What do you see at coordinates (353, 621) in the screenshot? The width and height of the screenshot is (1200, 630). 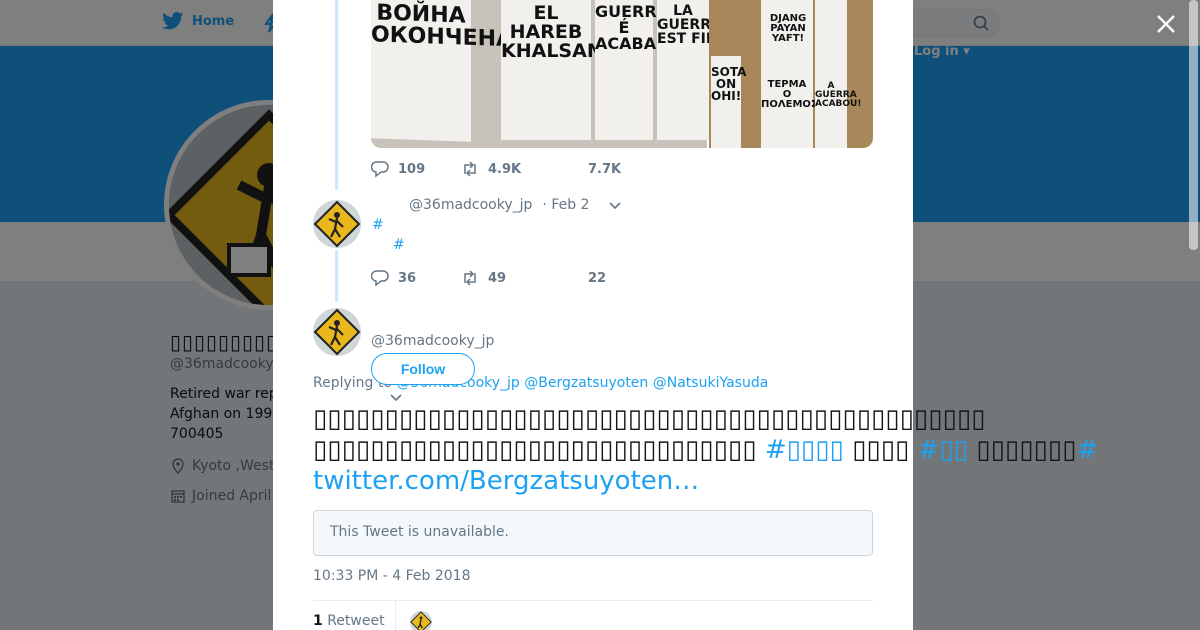 I see `retweet-stat-label: Retweet` at bounding box center [353, 621].